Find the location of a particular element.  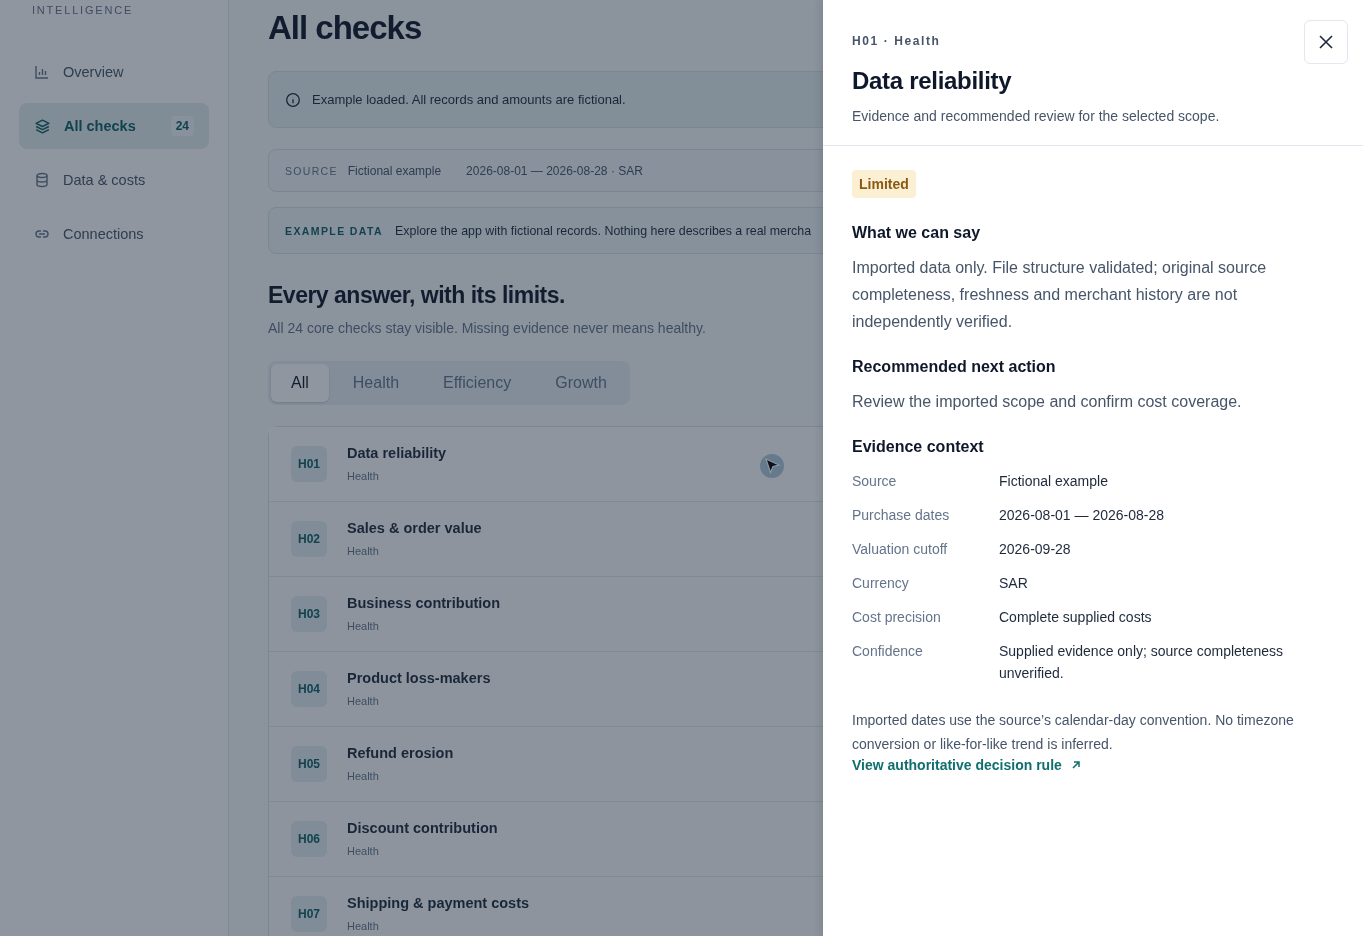

section-heading: What we can say is located at coordinates (916, 233).